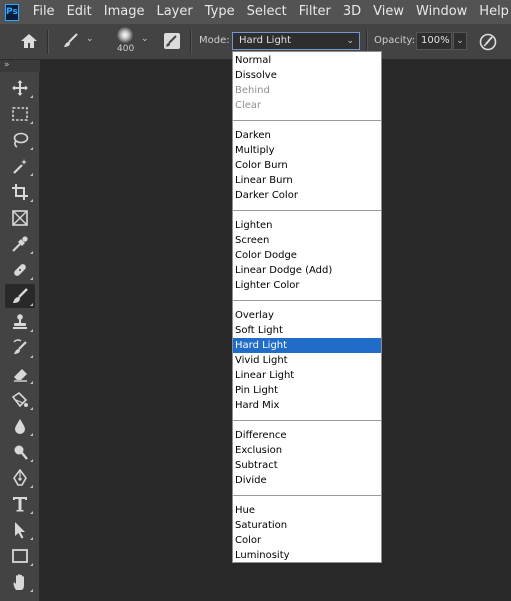  Describe the element at coordinates (441, 12) in the screenshot. I see `menu-window: Window` at that location.